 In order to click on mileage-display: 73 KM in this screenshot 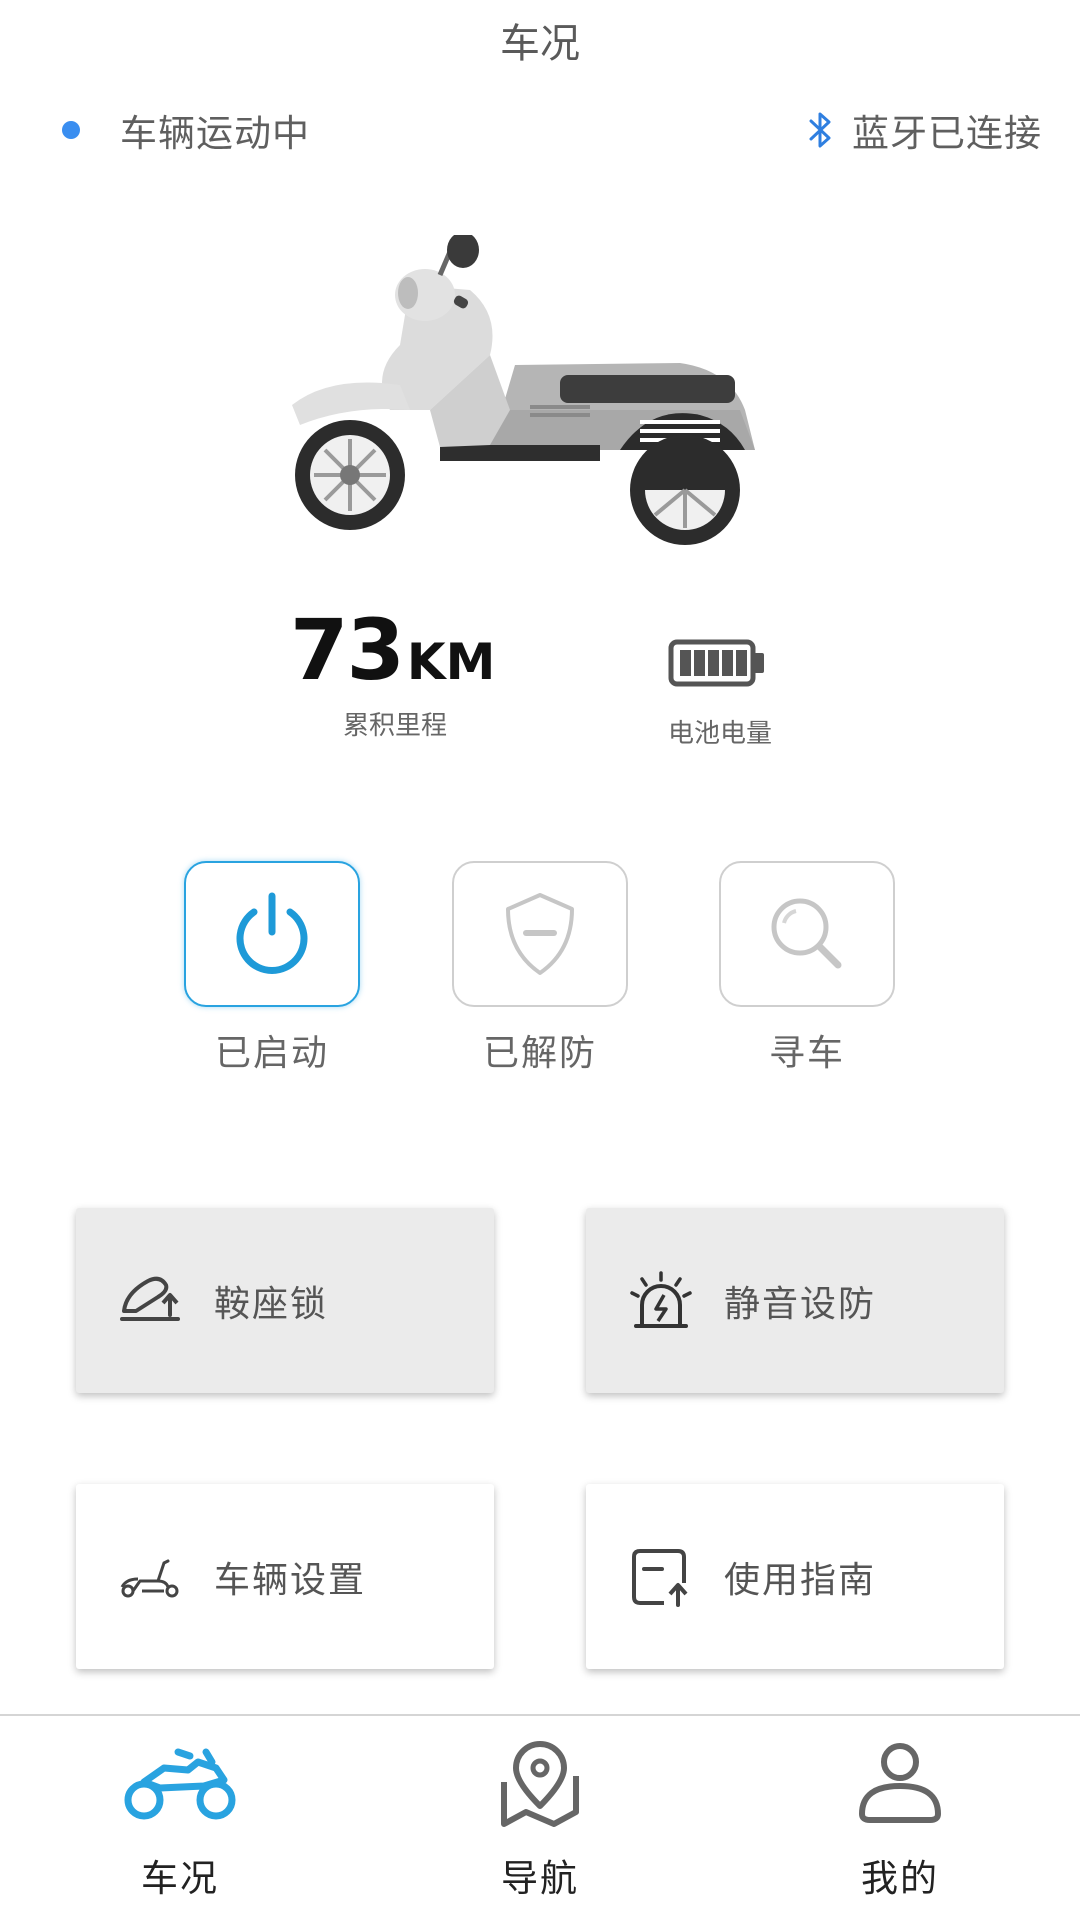, I will do `click(400, 650)`.